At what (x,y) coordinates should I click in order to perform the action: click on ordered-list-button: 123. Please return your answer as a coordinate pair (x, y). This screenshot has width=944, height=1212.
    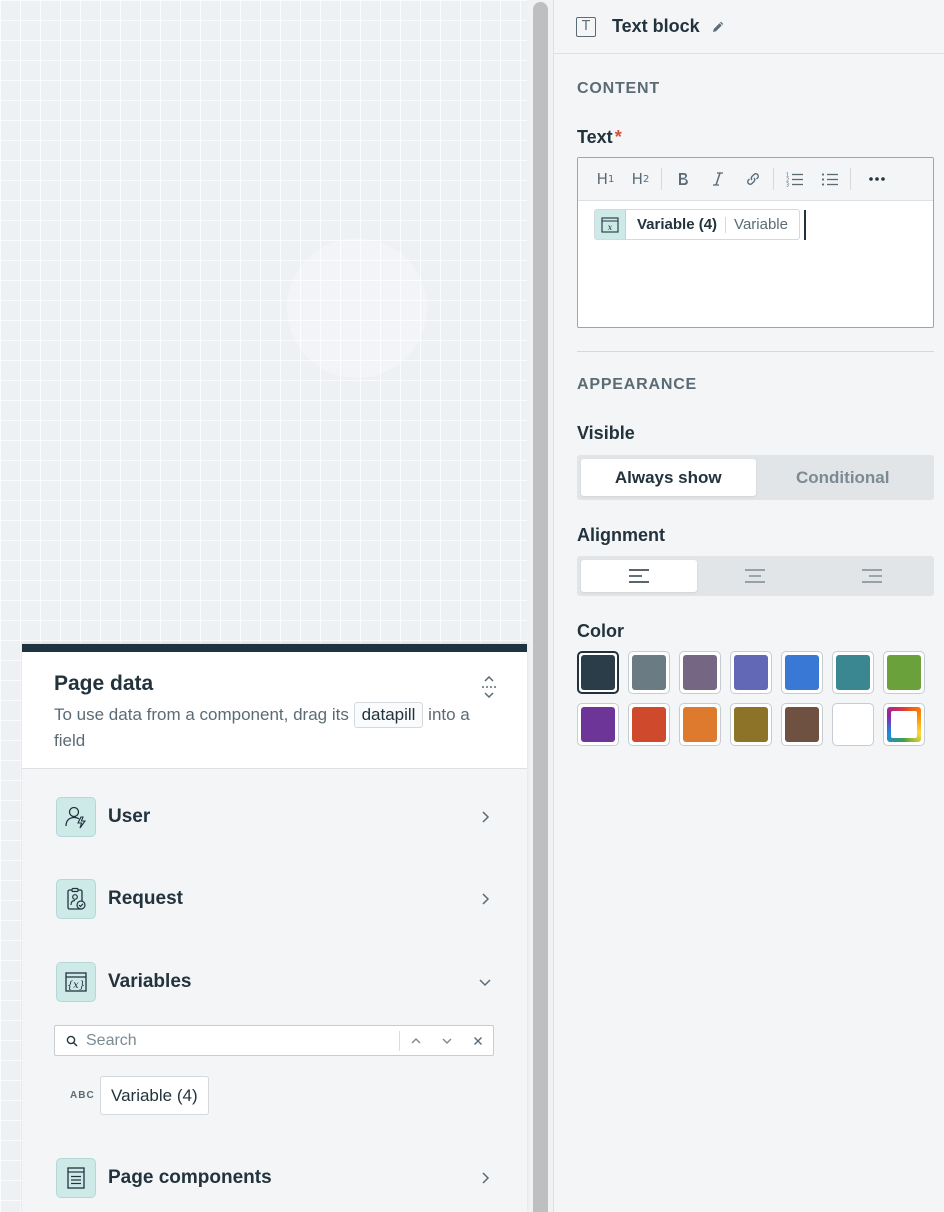
    Looking at the image, I should click on (794, 179).